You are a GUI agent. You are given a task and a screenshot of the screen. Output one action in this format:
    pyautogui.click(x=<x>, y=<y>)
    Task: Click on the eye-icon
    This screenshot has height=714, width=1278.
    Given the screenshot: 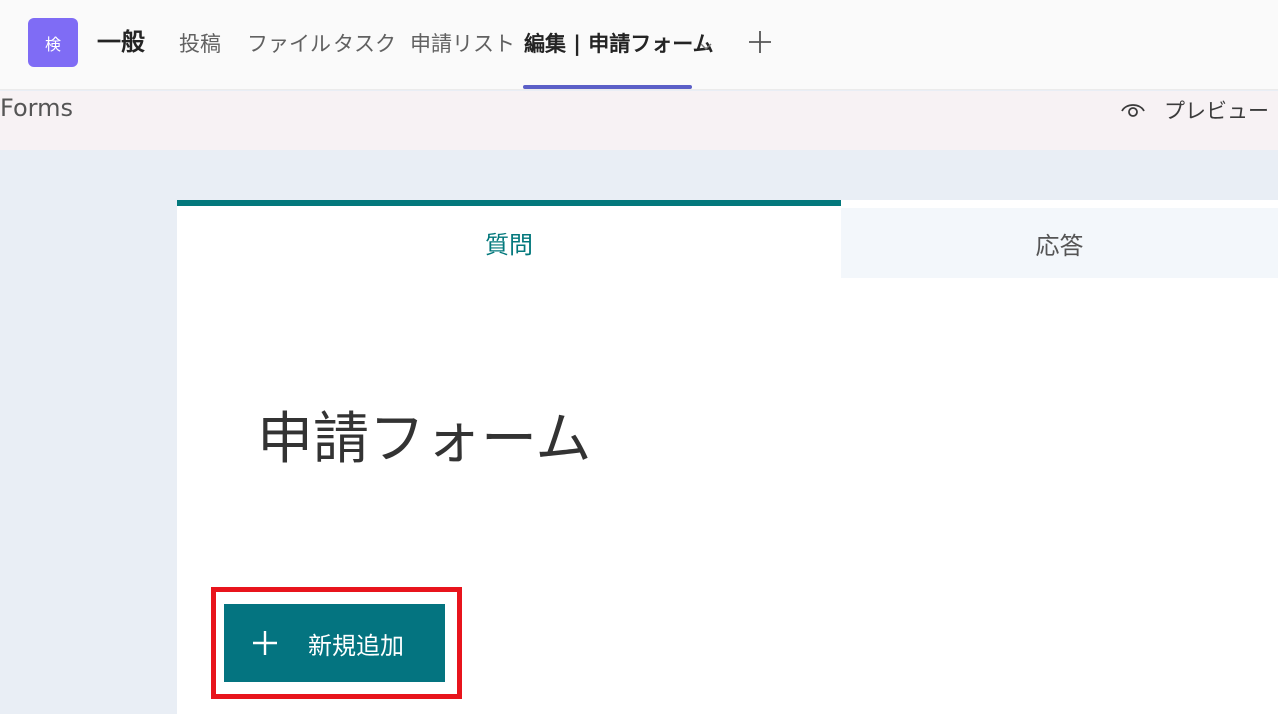 What is the action you would take?
    pyautogui.click(x=1133, y=110)
    